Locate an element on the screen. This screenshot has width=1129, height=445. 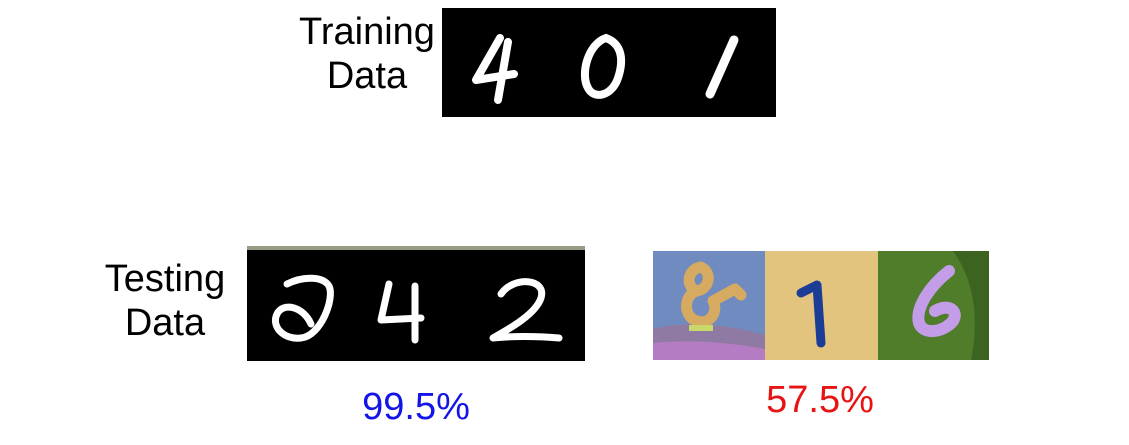
testing-data-label: Testing Data is located at coordinates (165, 301).